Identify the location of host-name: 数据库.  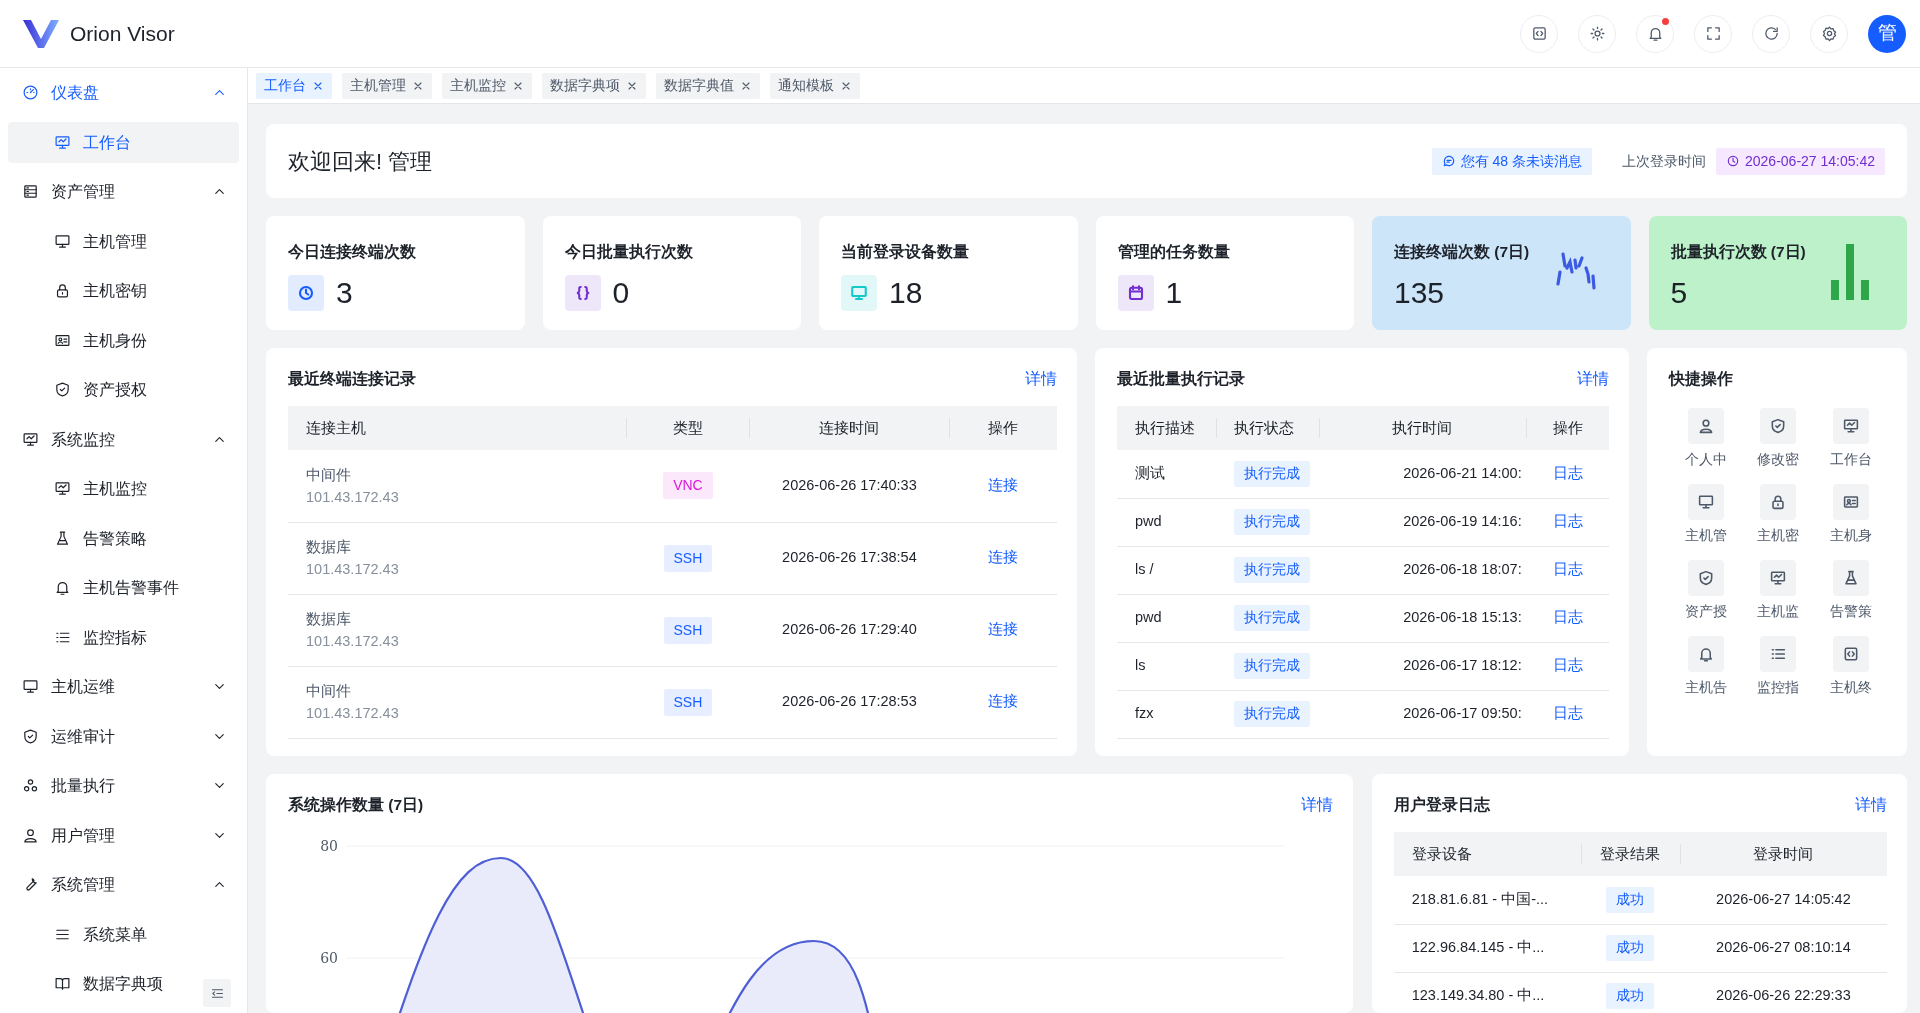
(329, 547).